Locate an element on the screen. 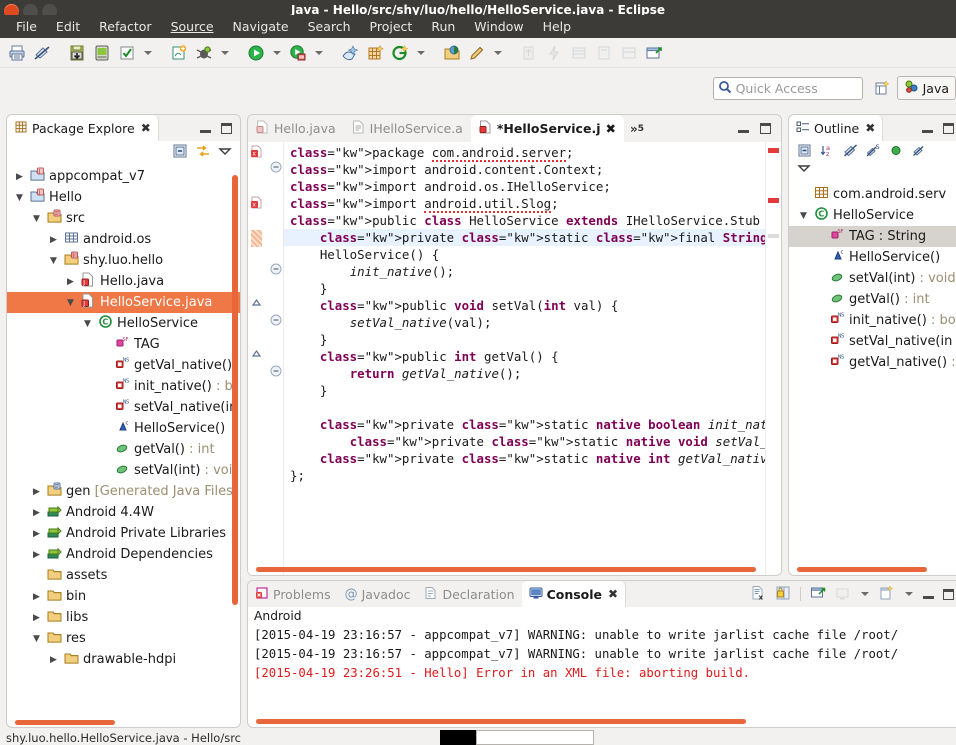 Image resolution: width=956 pixels, height=745 pixels. editor-folding-gutter is located at coordinates (276, 358).